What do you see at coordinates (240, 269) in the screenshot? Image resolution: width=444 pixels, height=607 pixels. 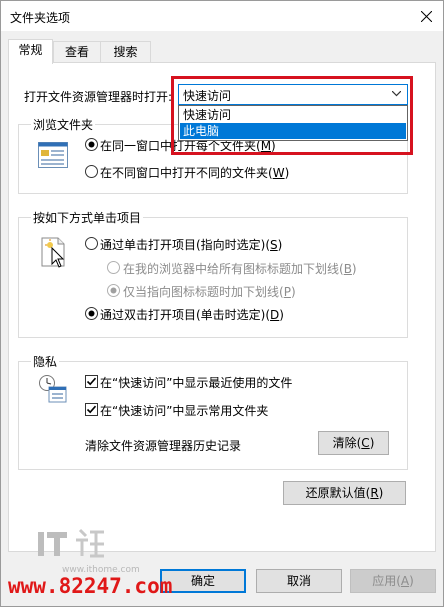 I see `option-underline-all-label: 在我的浏览器中给所有图标标题加下划线(B)` at bounding box center [240, 269].